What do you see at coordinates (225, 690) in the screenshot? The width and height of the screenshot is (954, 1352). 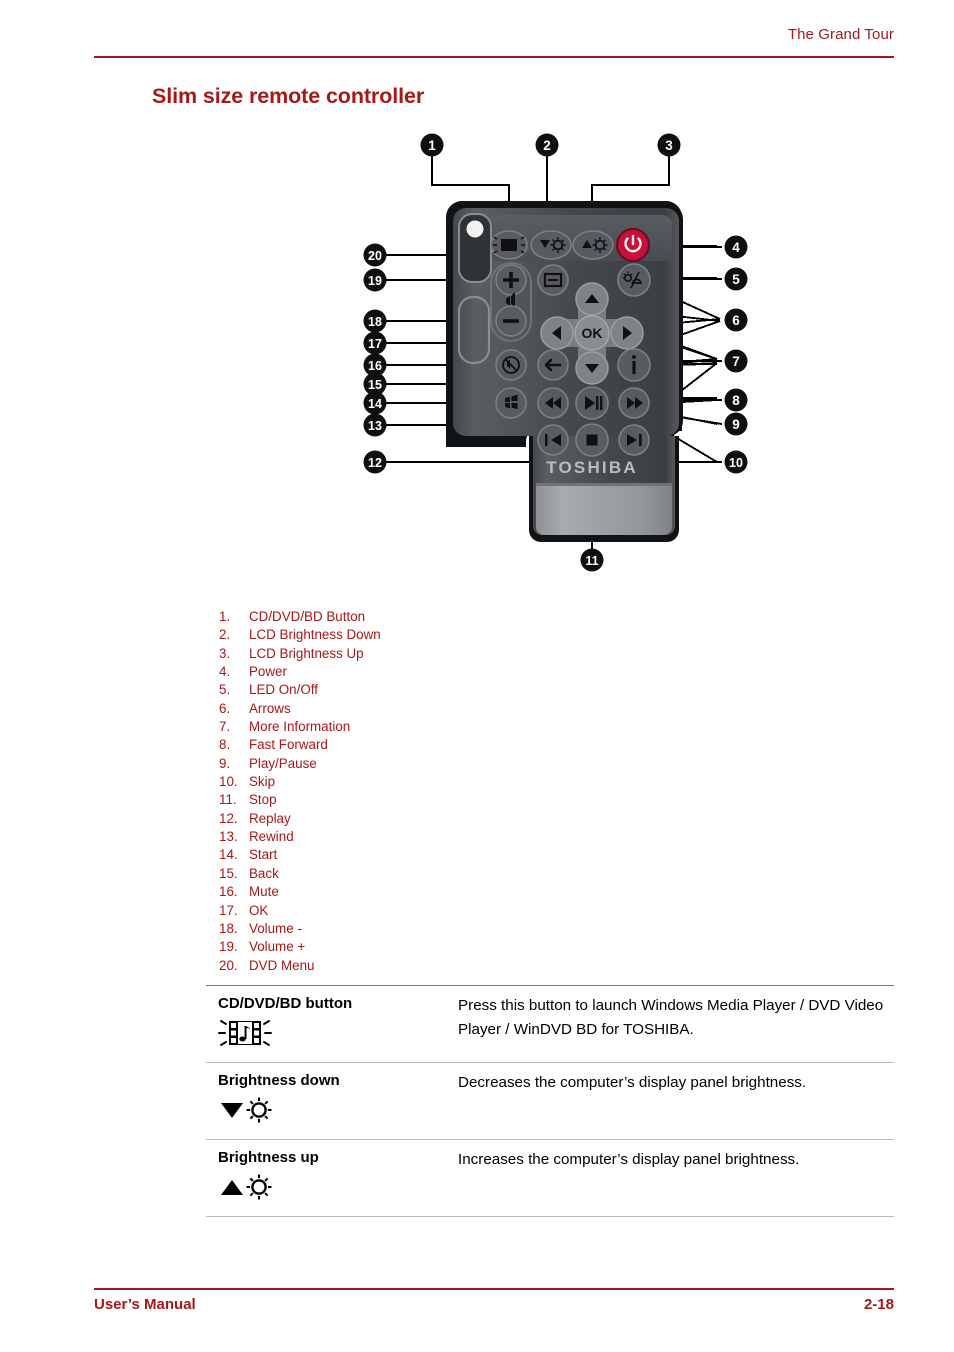 I see `list-item-number: 5.` at bounding box center [225, 690].